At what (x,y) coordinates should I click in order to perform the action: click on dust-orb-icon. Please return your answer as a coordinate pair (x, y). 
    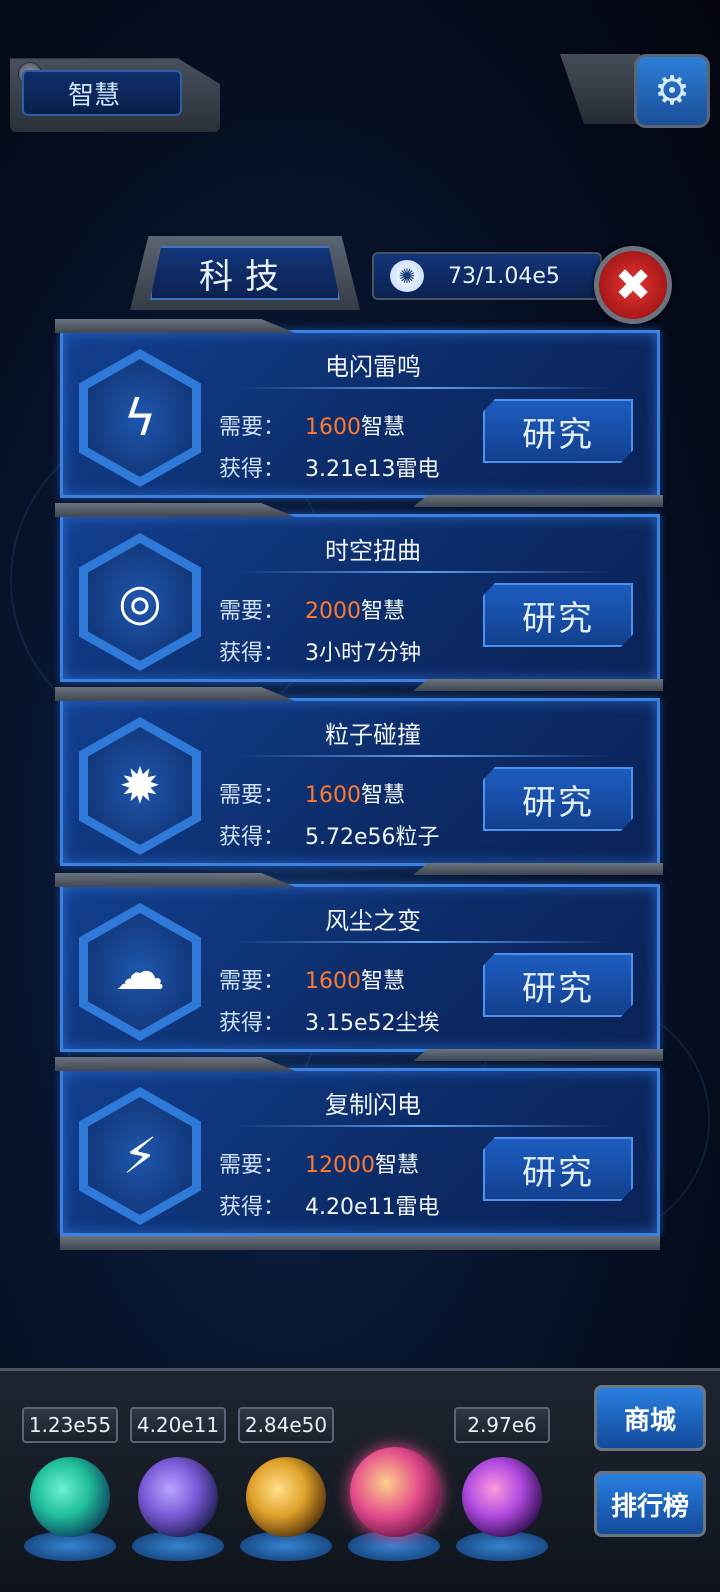
    Looking at the image, I should click on (286, 1497).